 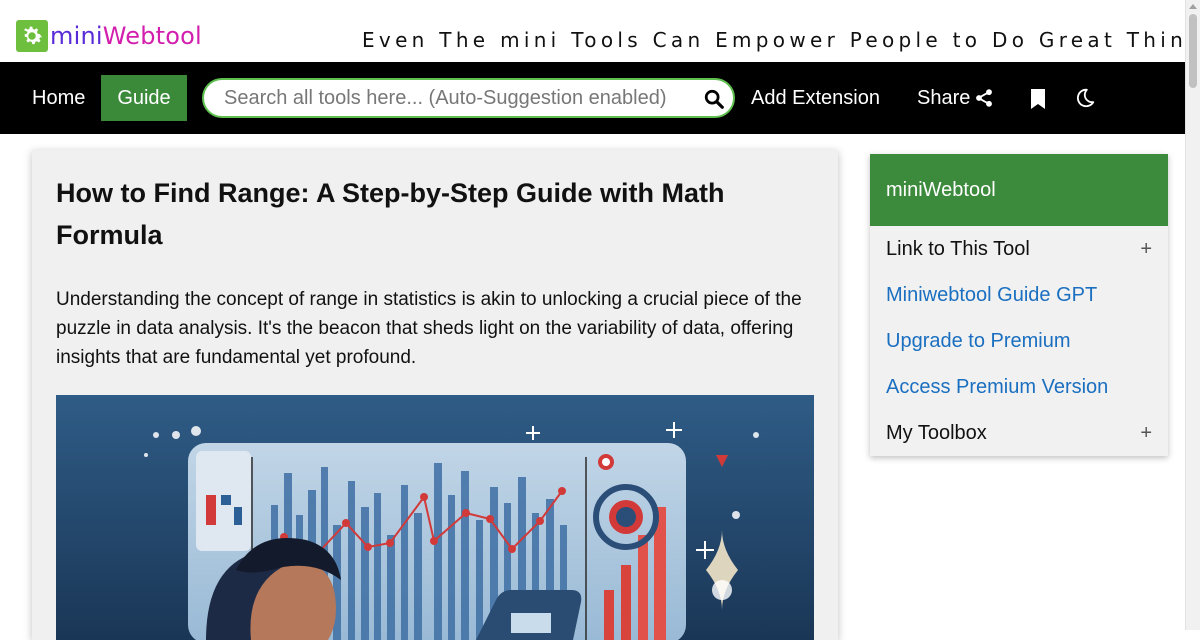 What do you see at coordinates (1038, 99) in the screenshot?
I see `bookmark-icon` at bounding box center [1038, 99].